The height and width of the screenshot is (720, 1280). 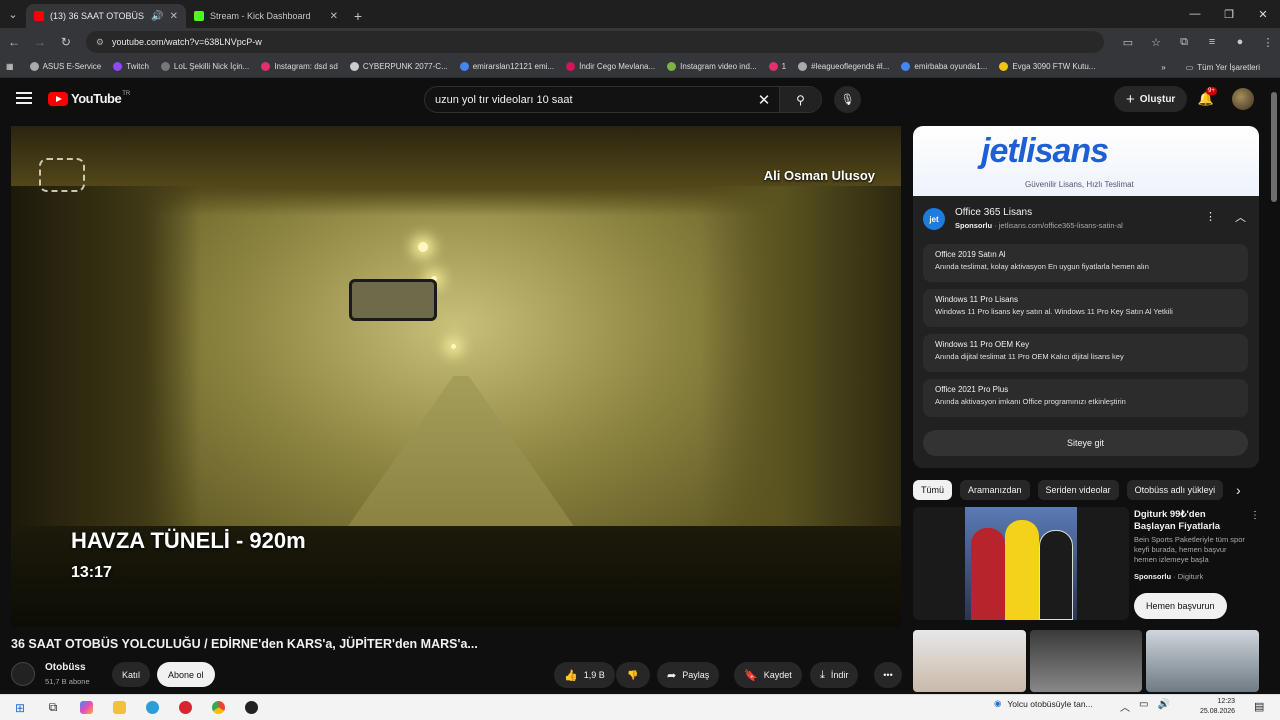 I want to click on tab-search-button: ⌄, so click(x=13, y=14).